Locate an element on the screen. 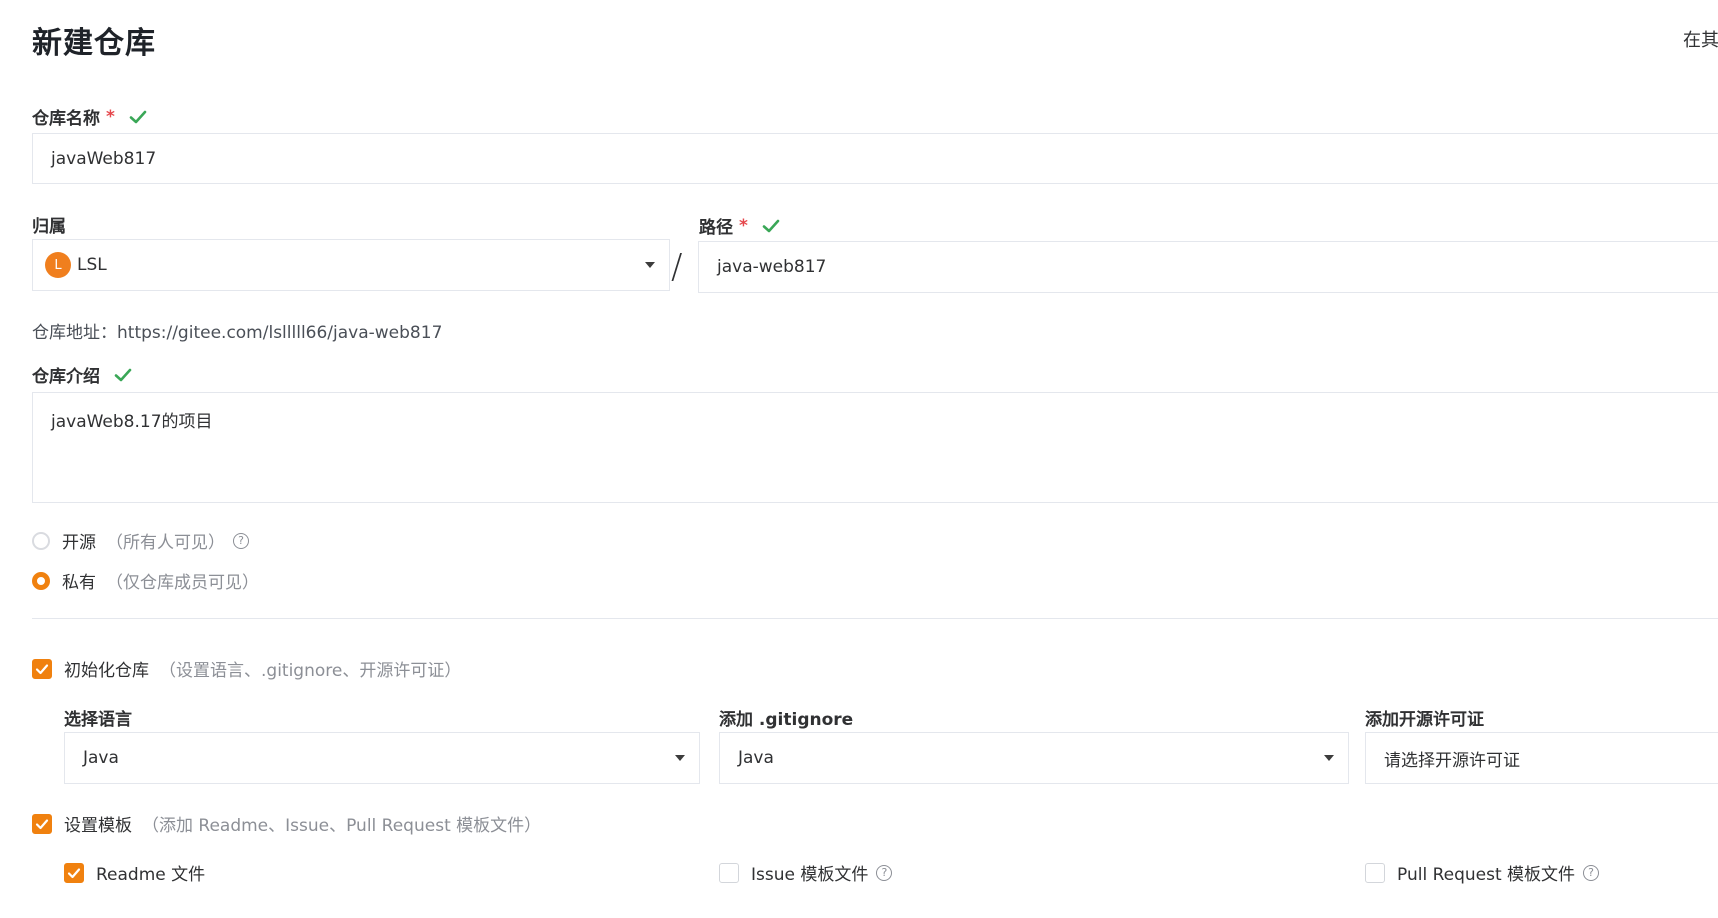 Image resolution: width=1718 pixels, height=918 pixels. page-title: 新建仓库 is located at coordinates (94, 43).